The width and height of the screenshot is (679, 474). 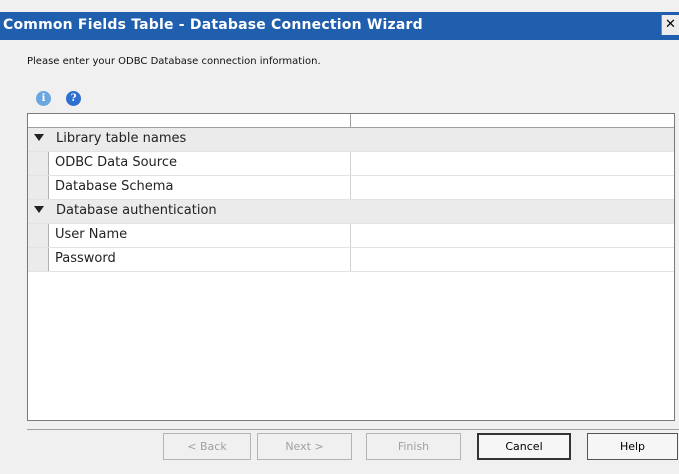 What do you see at coordinates (512, 163) in the screenshot?
I see `odbc-data-source-value` at bounding box center [512, 163].